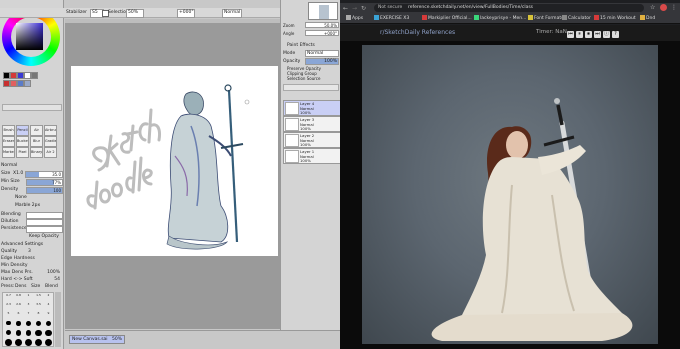  I want to click on blending-row: Blending, so click(32, 215).